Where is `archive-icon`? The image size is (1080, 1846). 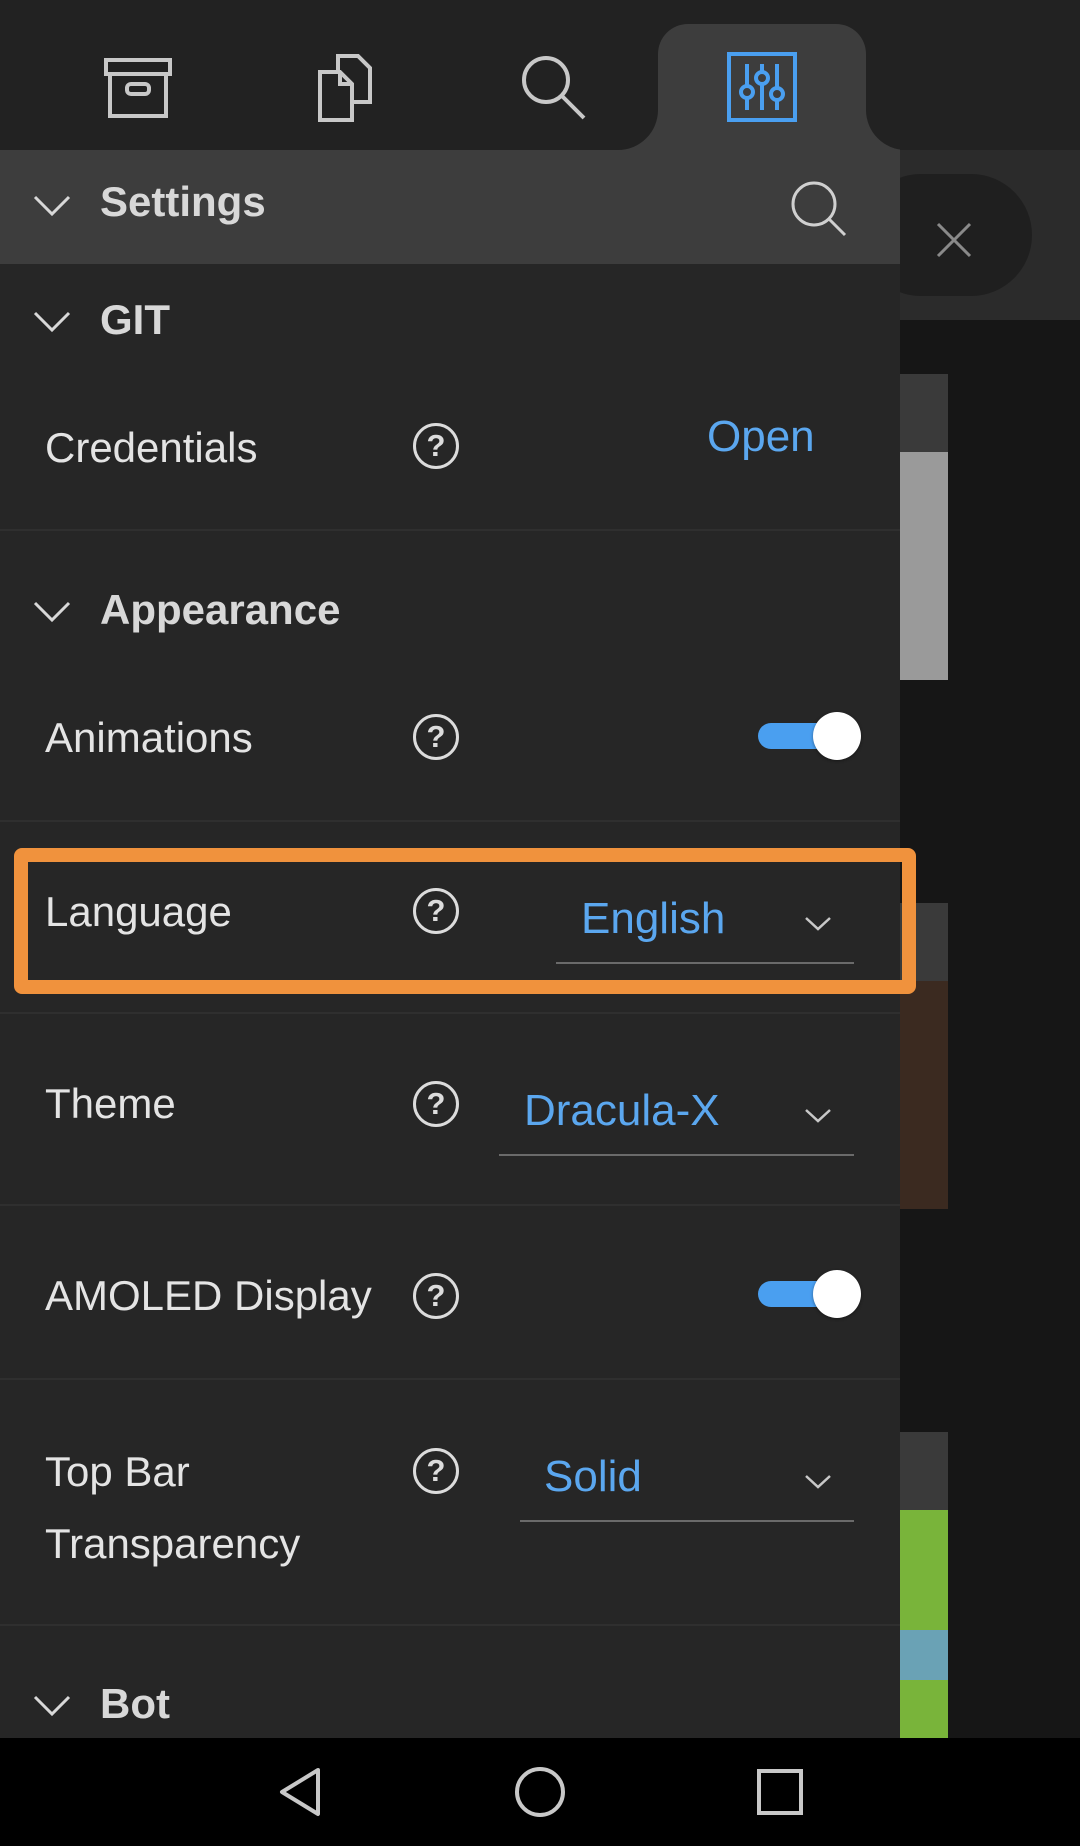 archive-icon is located at coordinates (138, 88).